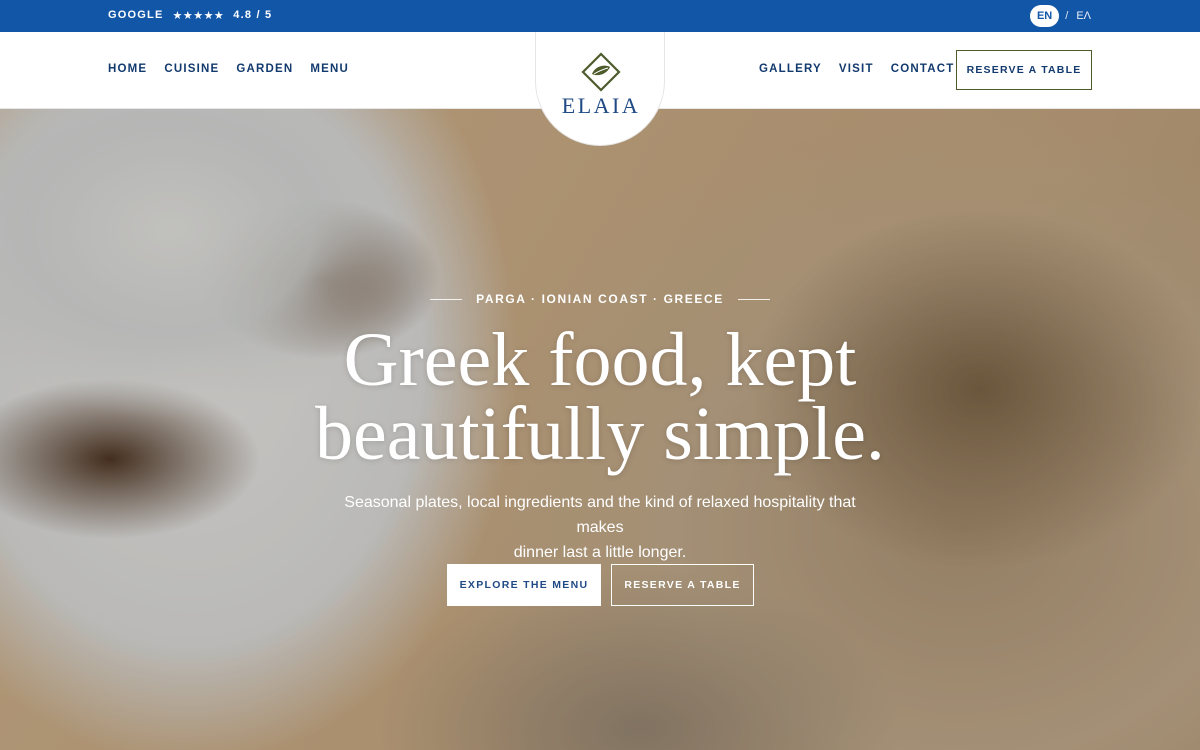  I want to click on reserve-table-hero-button: RESERVE A TABLE, so click(682, 585).